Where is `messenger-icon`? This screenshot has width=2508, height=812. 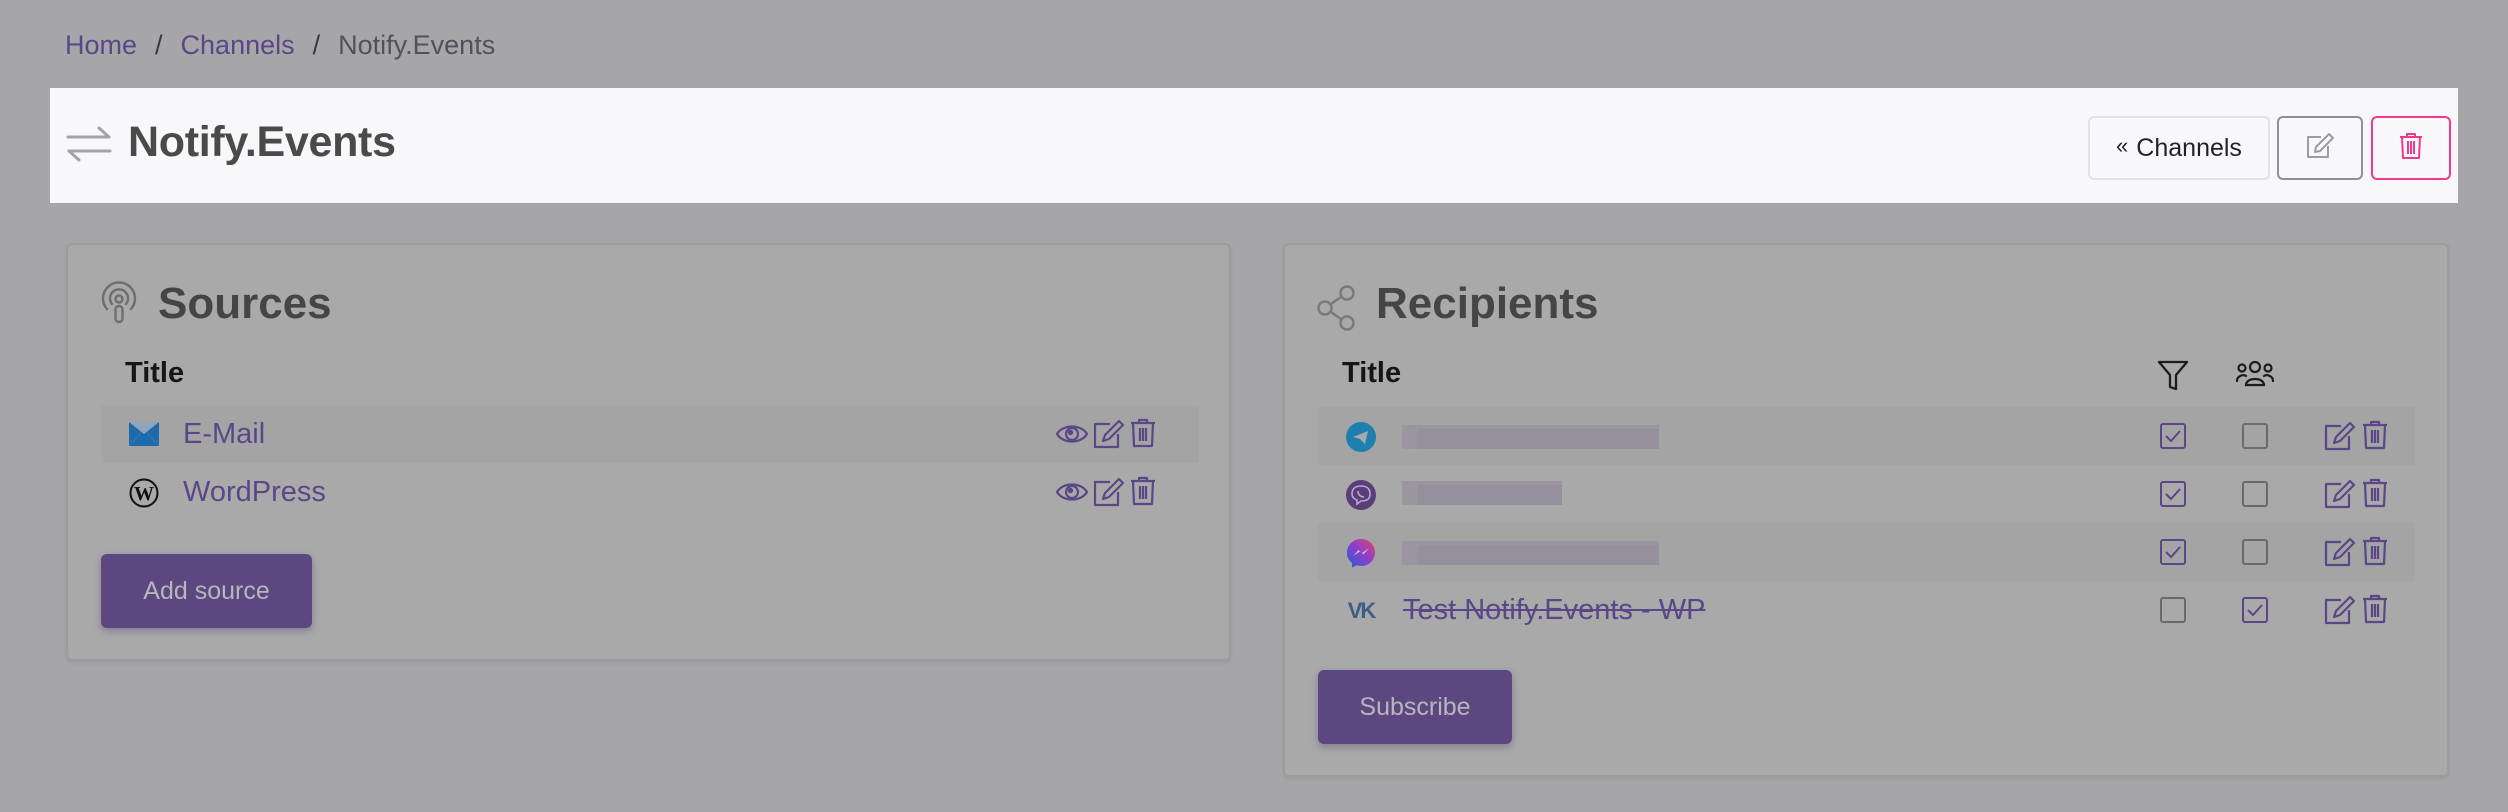 messenger-icon is located at coordinates (1361, 553).